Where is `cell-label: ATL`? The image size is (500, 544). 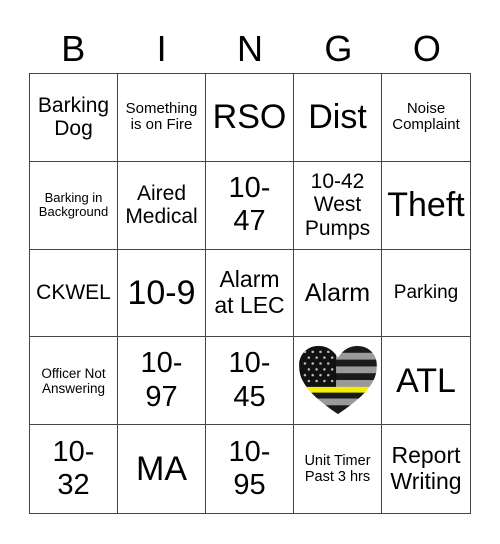 cell-label: ATL is located at coordinates (426, 380).